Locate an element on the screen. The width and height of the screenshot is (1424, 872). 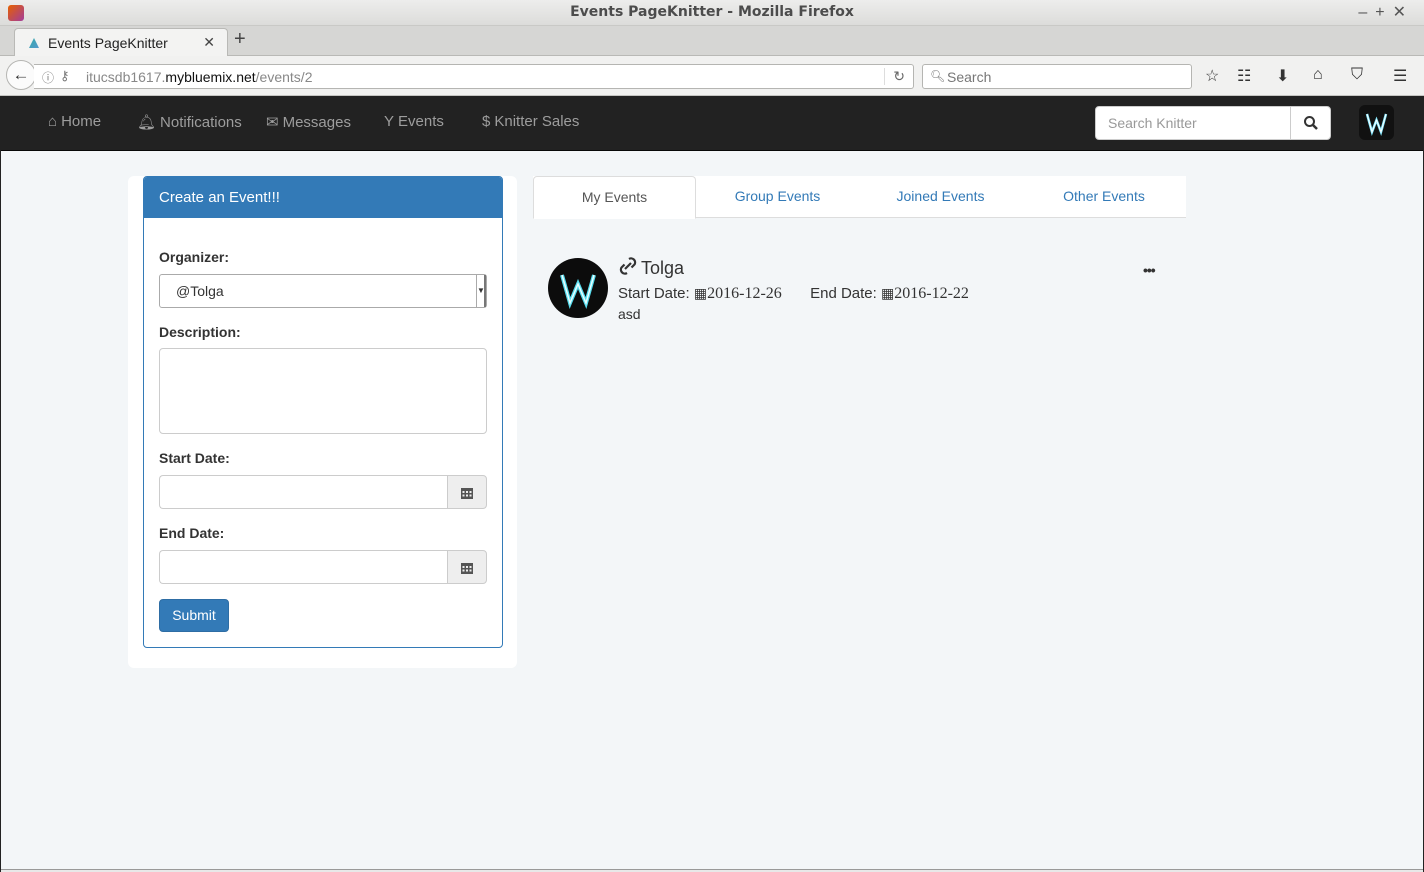
submit-button: Submit is located at coordinates (194, 615).